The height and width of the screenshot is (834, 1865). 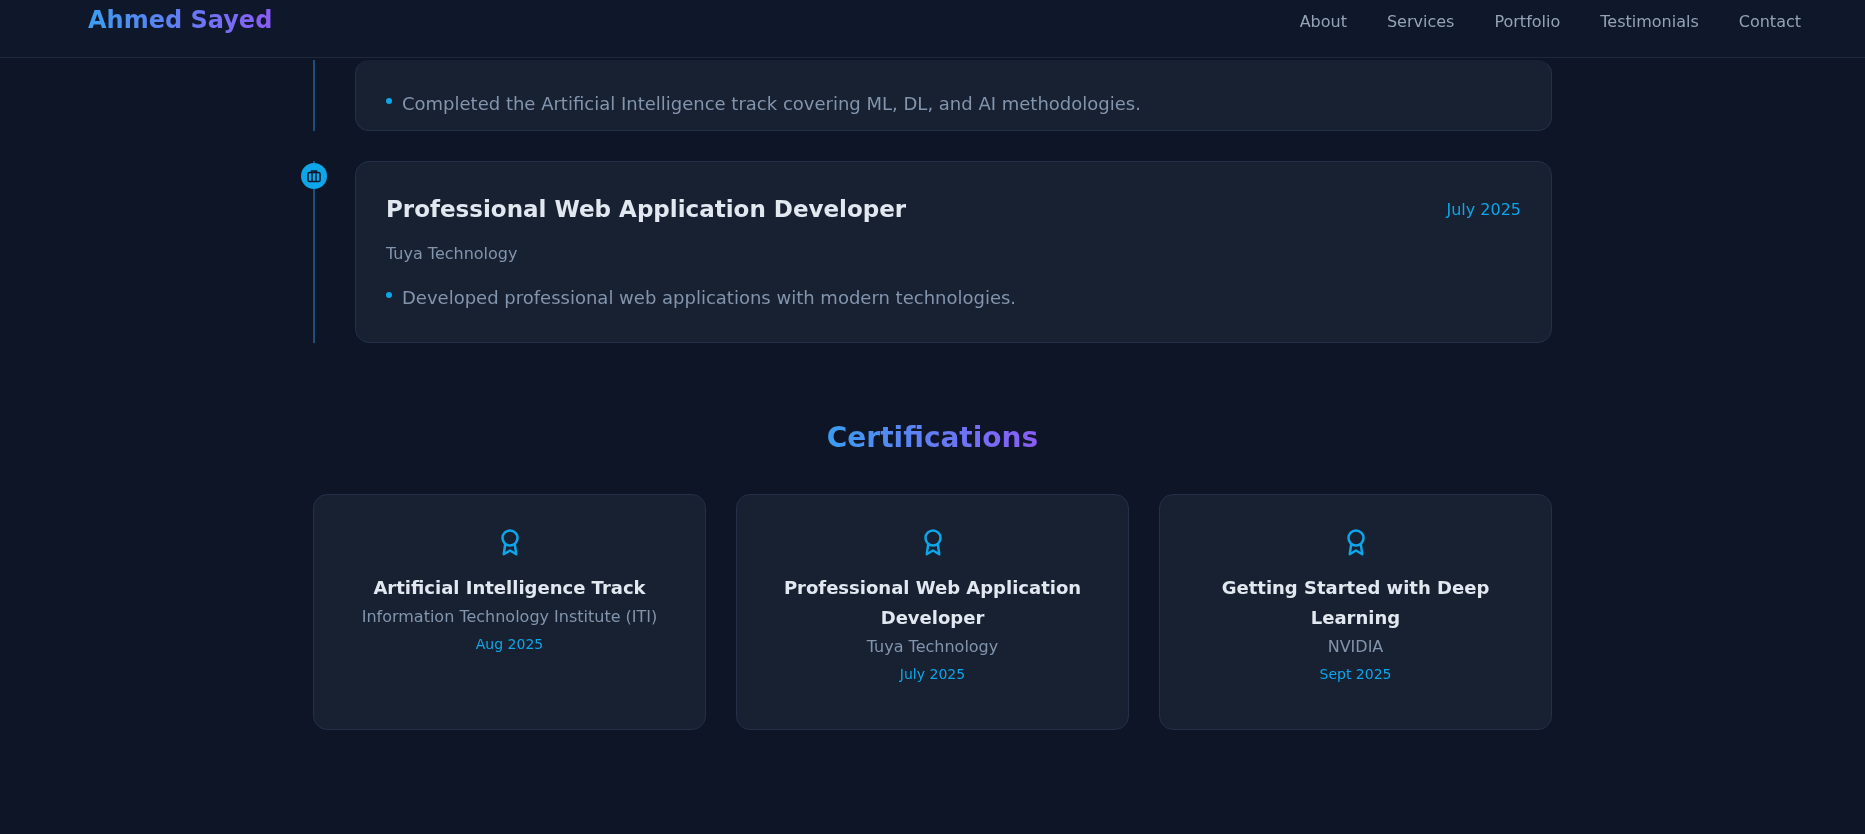 I want to click on certification-date: Aug 2025, so click(x=509, y=644).